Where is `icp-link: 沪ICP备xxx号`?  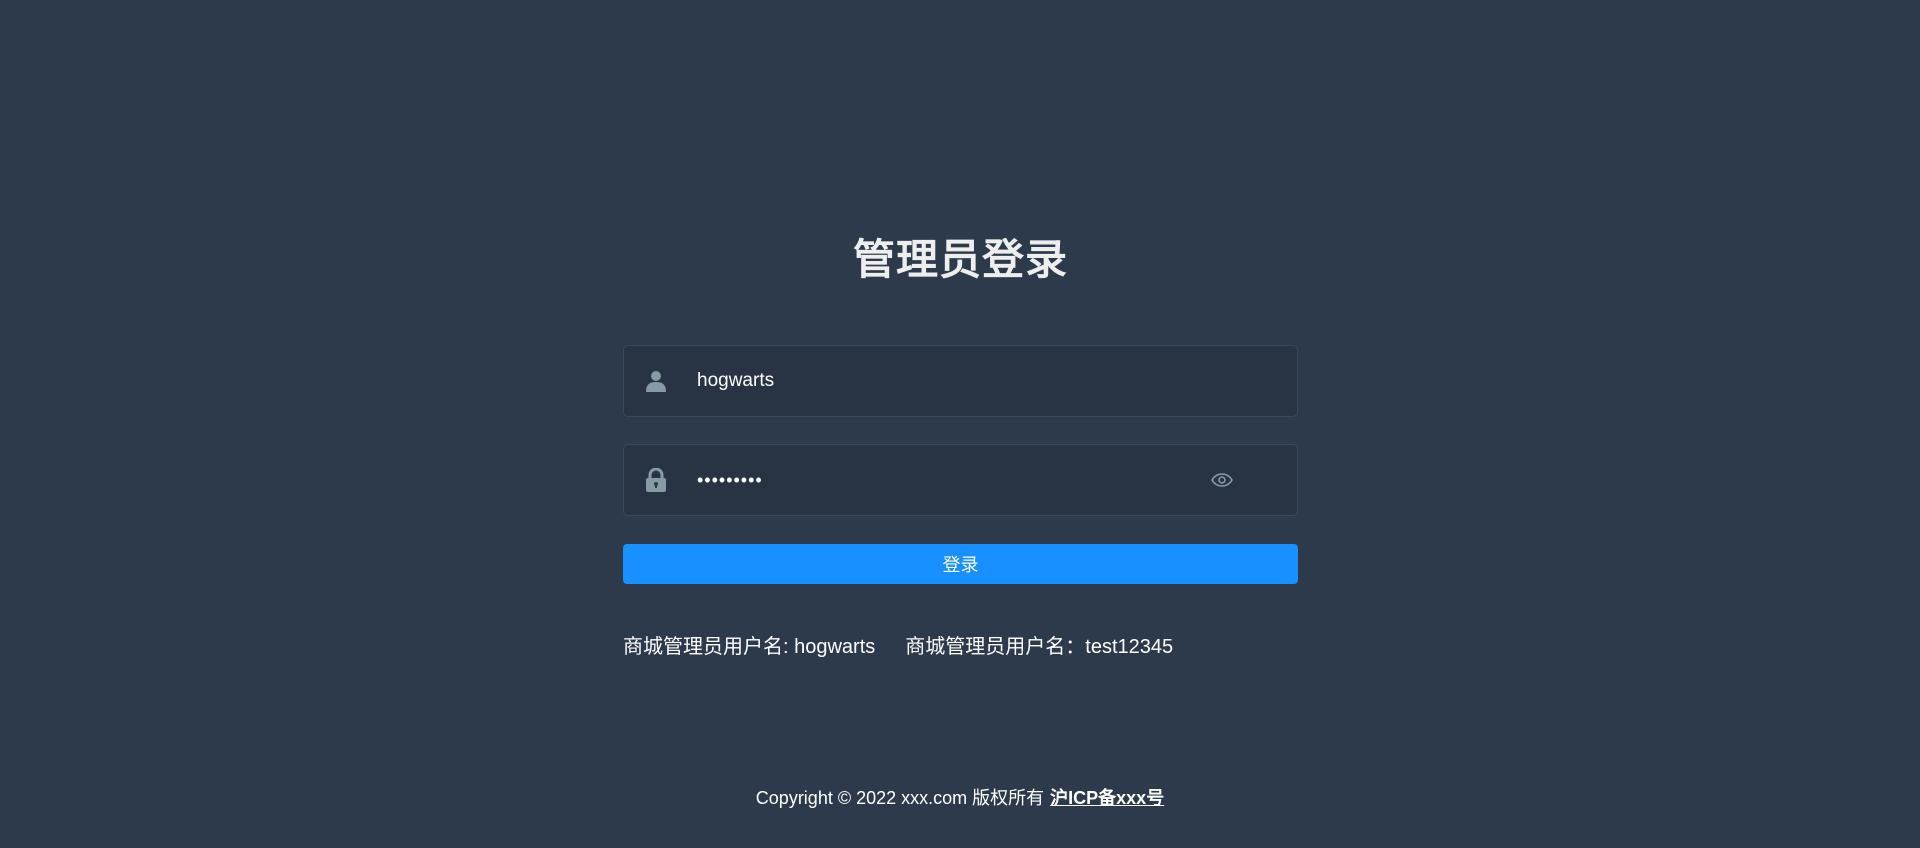
icp-link: 沪ICP备xxx号 is located at coordinates (1107, 798).